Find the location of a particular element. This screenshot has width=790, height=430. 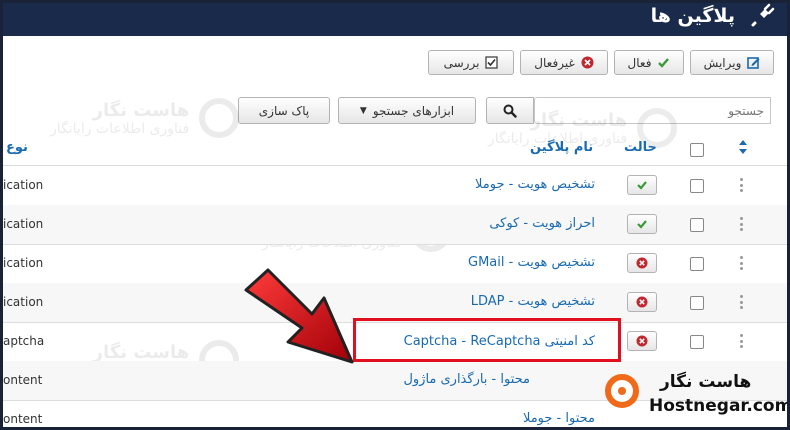

select-all-checkbox is located at coordinates (697, 150).